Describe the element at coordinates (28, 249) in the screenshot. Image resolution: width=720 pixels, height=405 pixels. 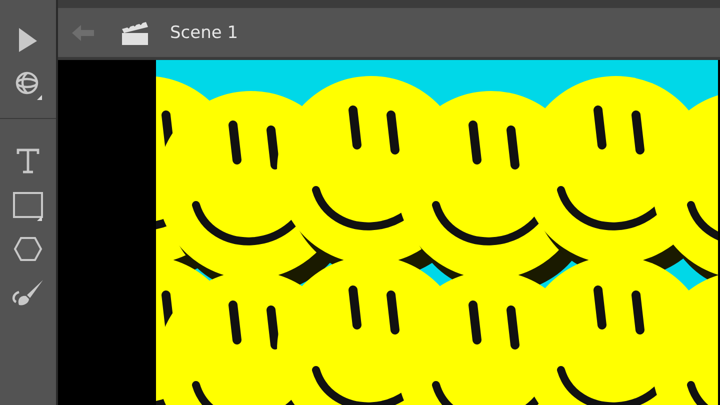
I see `hexagon-tool-icon` at that location.